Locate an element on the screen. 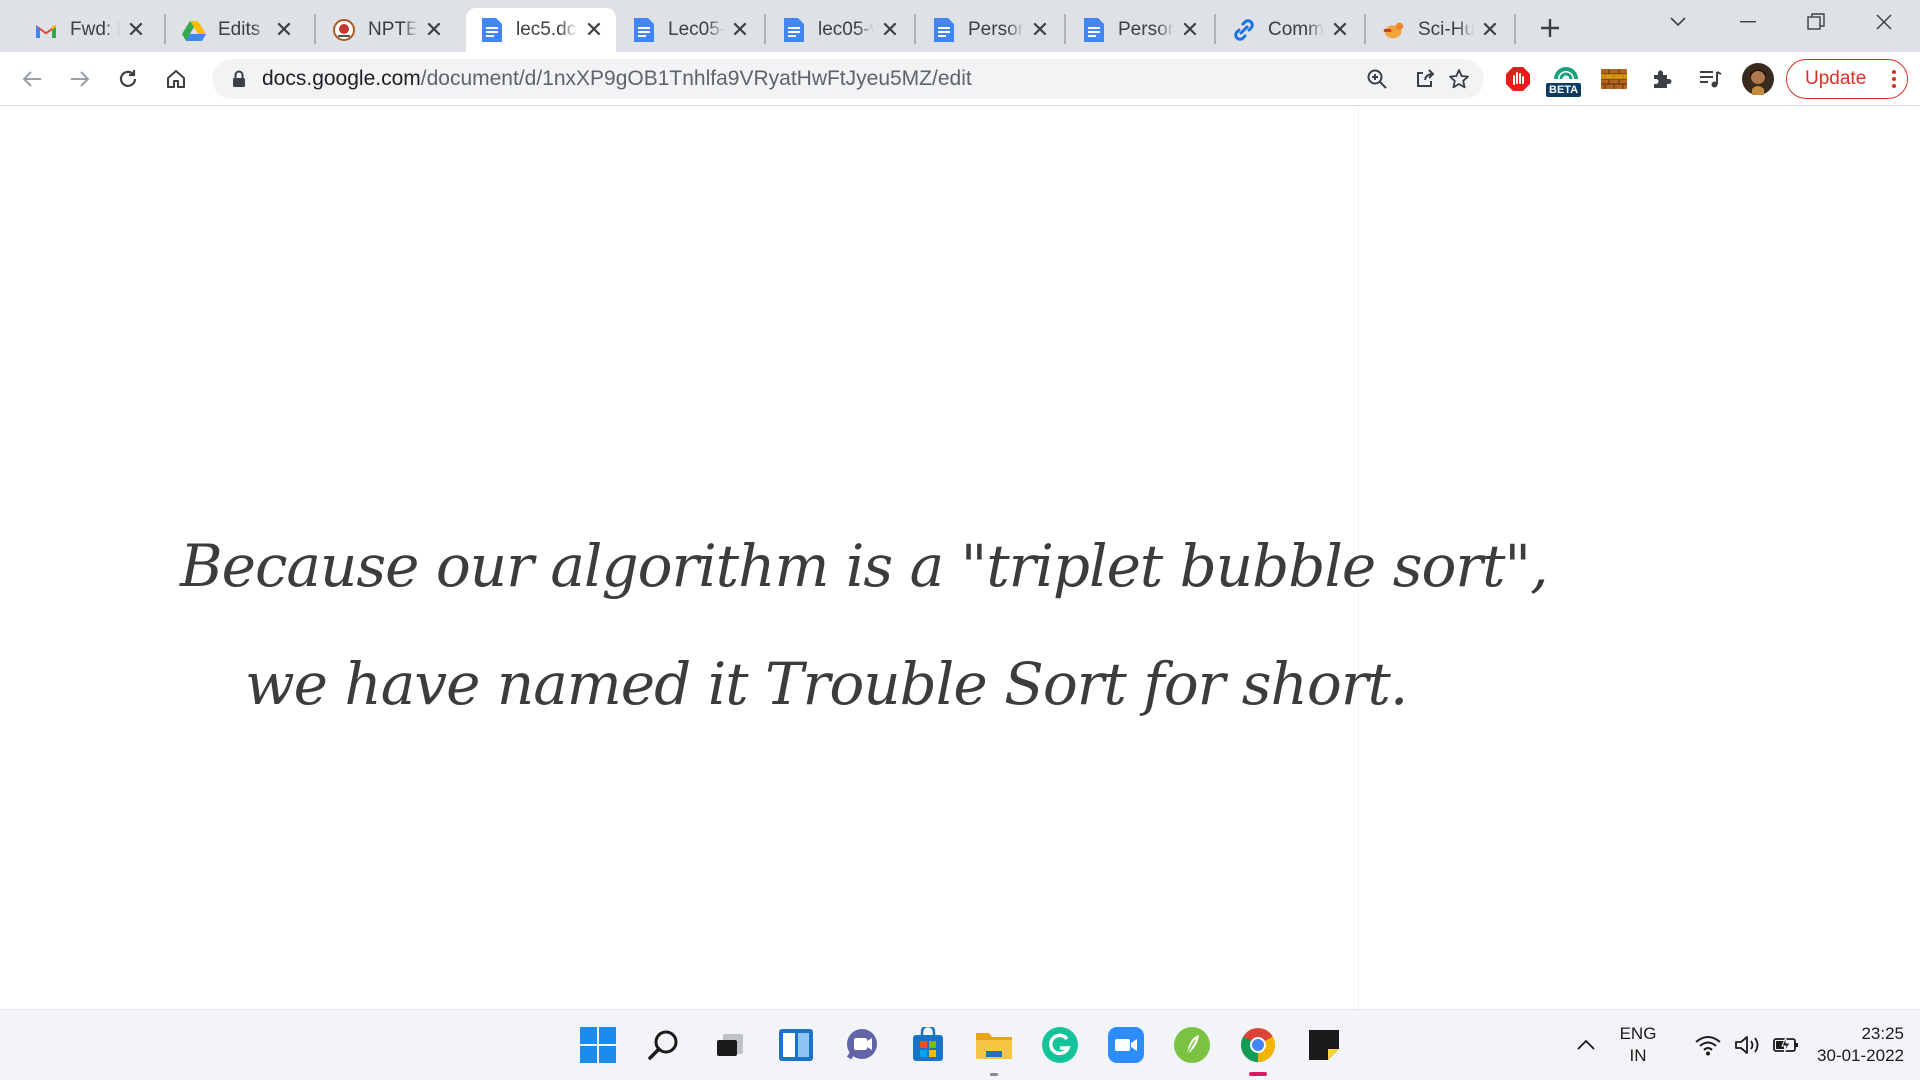 The image size is (1920, 1080). brick-extension-button is located at coordinates (1614, 79).